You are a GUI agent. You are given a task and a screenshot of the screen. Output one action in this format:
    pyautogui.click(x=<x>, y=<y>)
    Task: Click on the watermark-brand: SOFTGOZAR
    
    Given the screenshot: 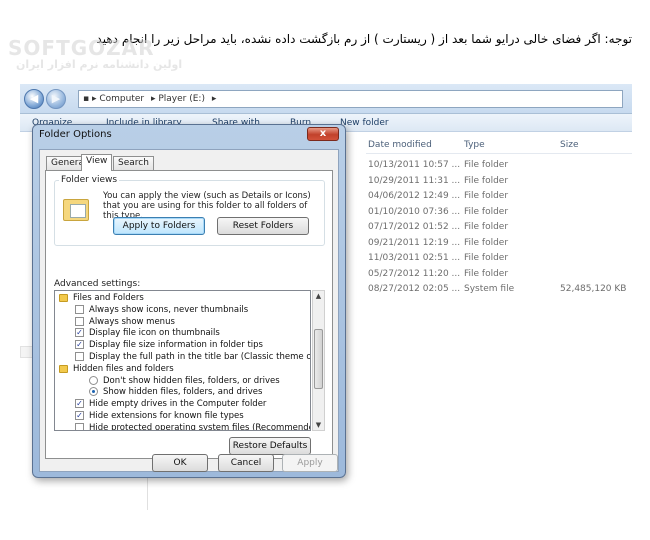 What is the action you would take?
    pyautogui.click(x=81, y=48)
    